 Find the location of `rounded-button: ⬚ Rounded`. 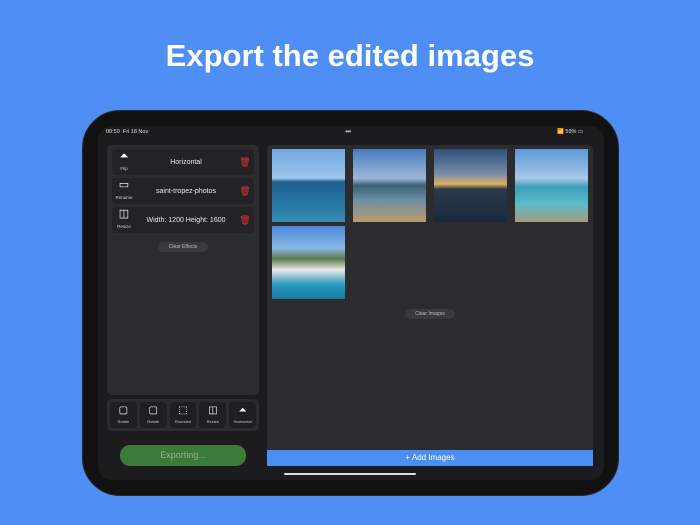

rounded-button: ⬚ Rounded is located at coordinates (183, 415).